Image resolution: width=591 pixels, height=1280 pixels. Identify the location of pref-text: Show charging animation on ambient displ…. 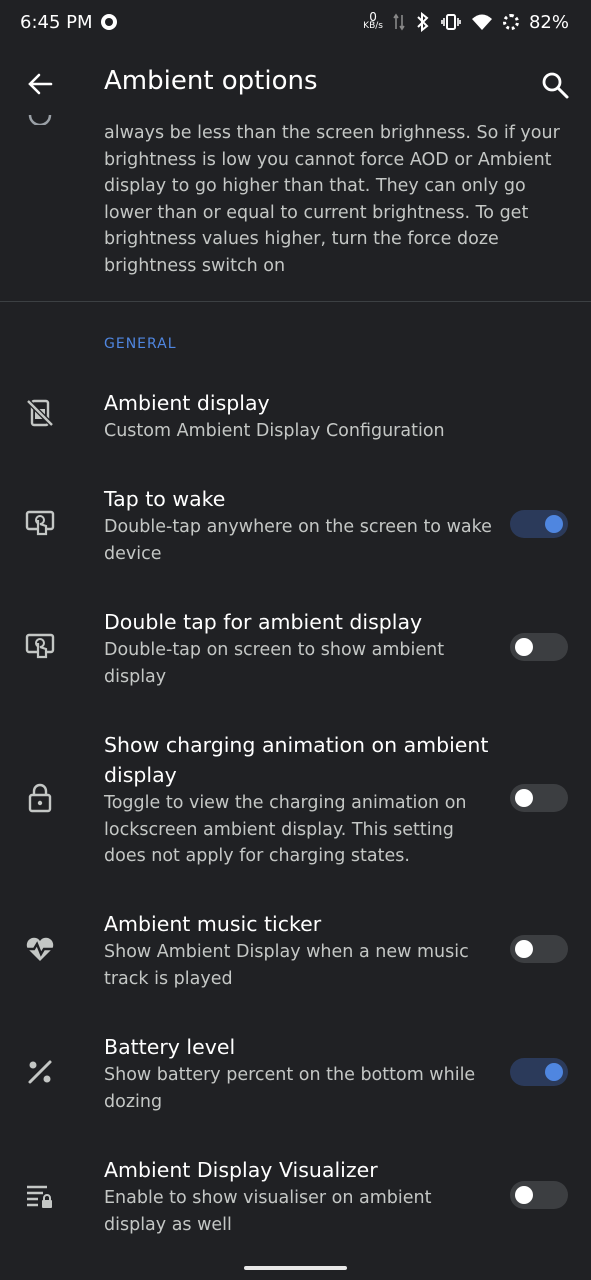
(299, 800).